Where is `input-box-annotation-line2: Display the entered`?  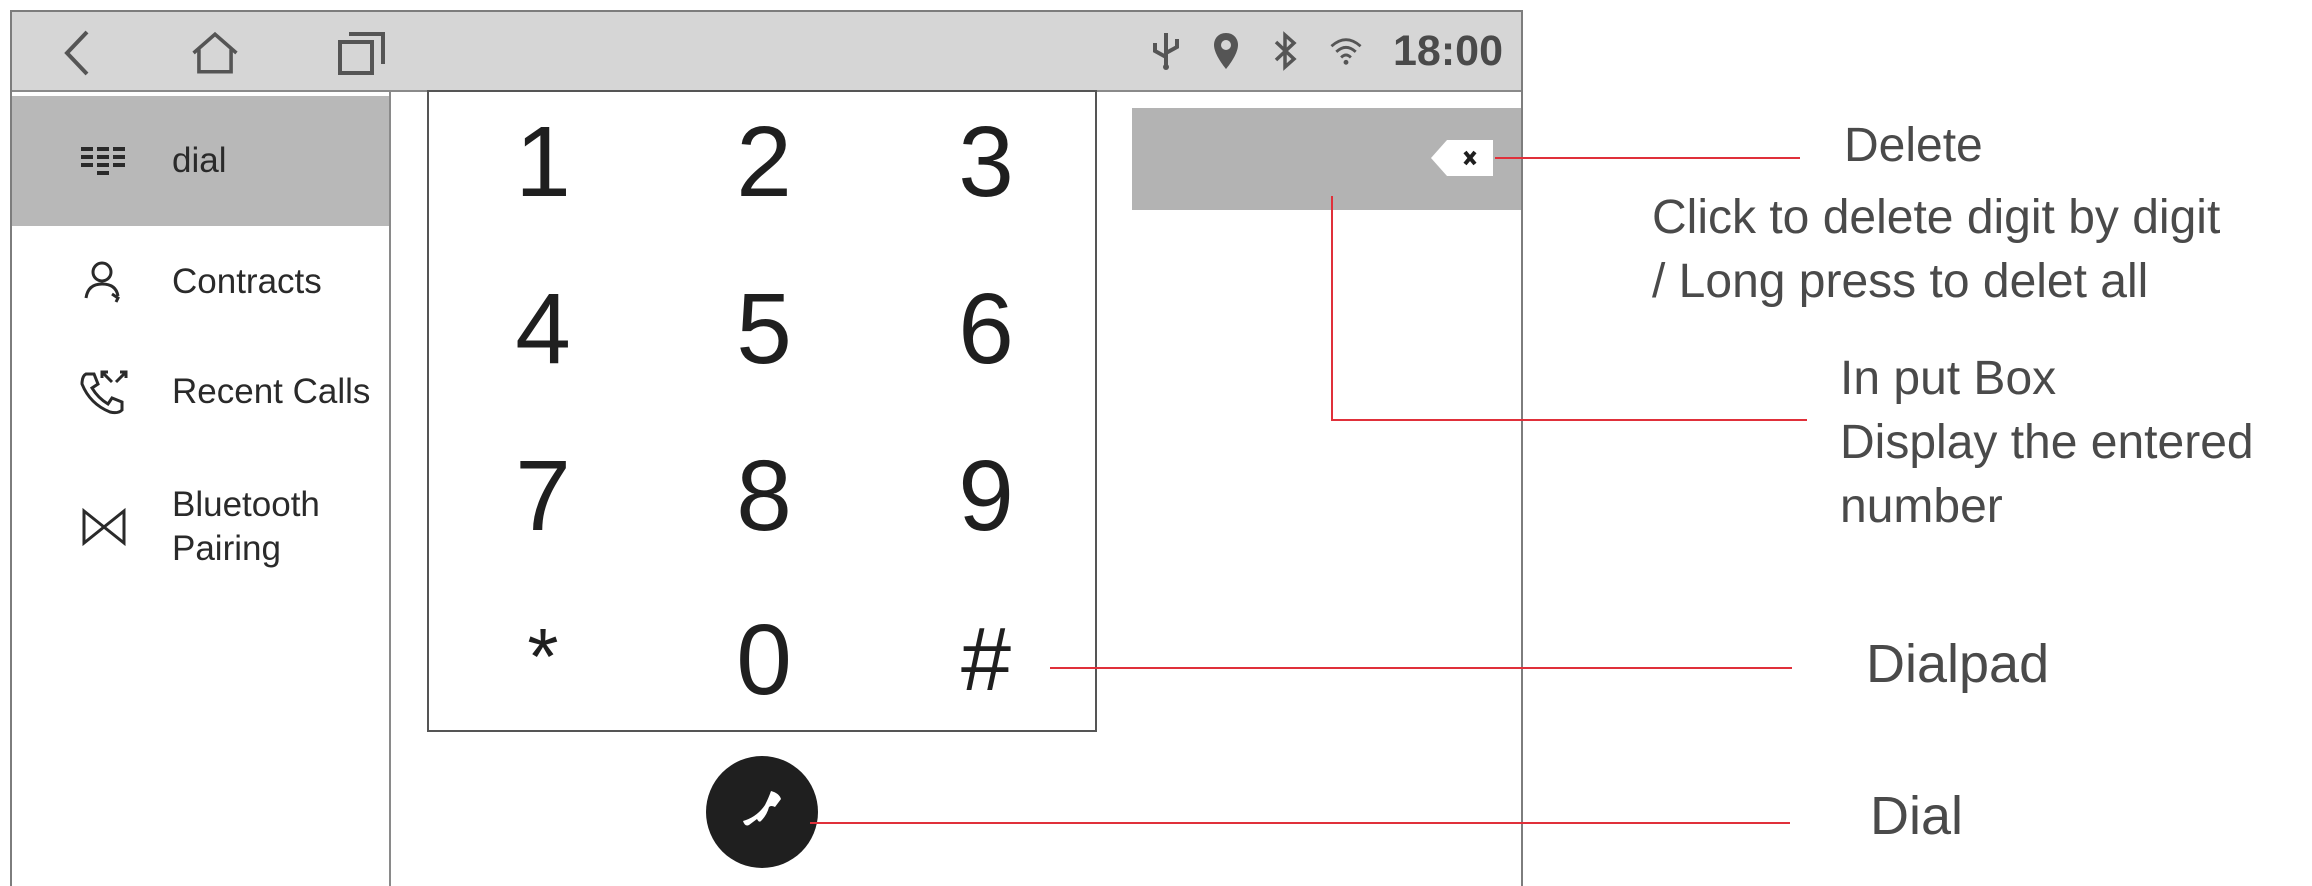 input-box-annotation-line2: Display the entered is located at coordinates (2047, 442).